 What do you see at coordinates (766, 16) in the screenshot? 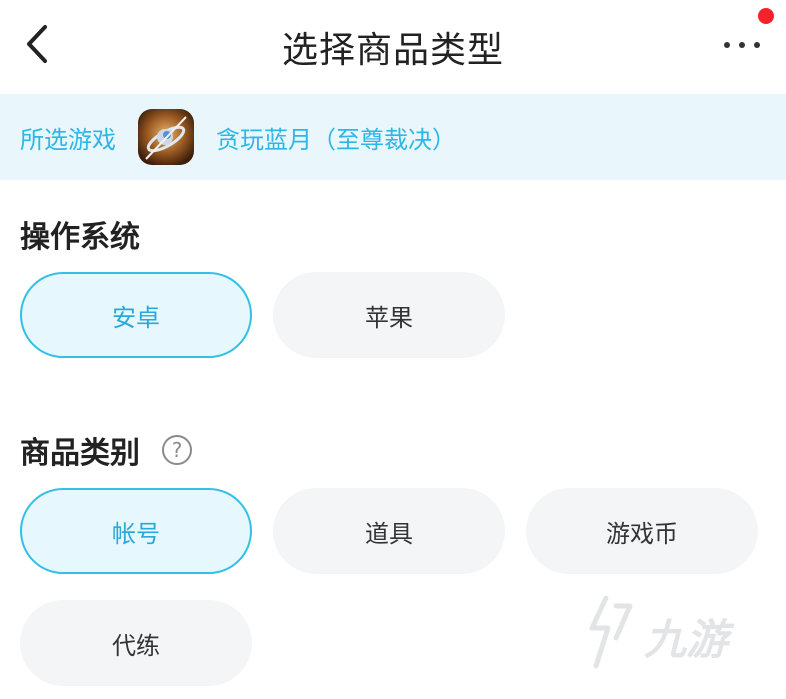
I see `notification-badge` at bounding box center [766, 16].